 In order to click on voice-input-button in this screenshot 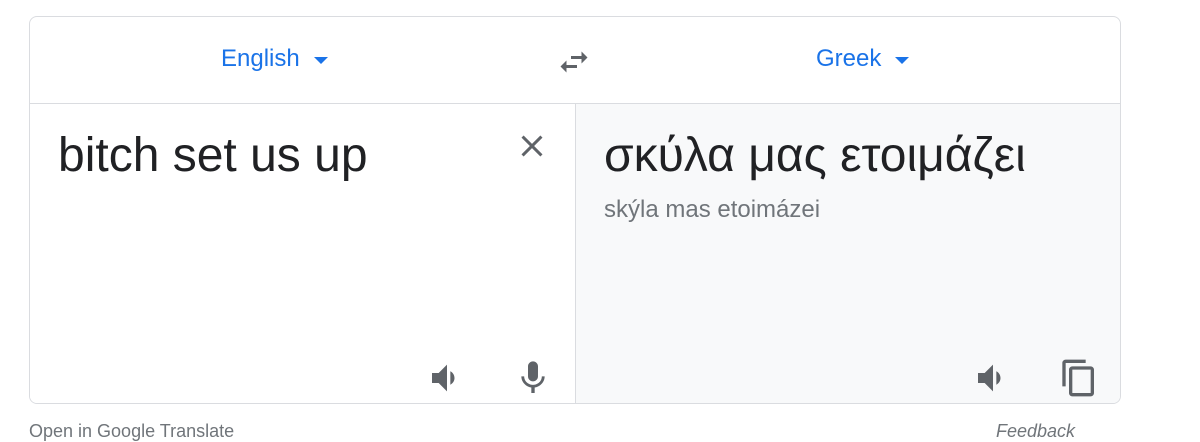, I will do `click(533, 378)`.